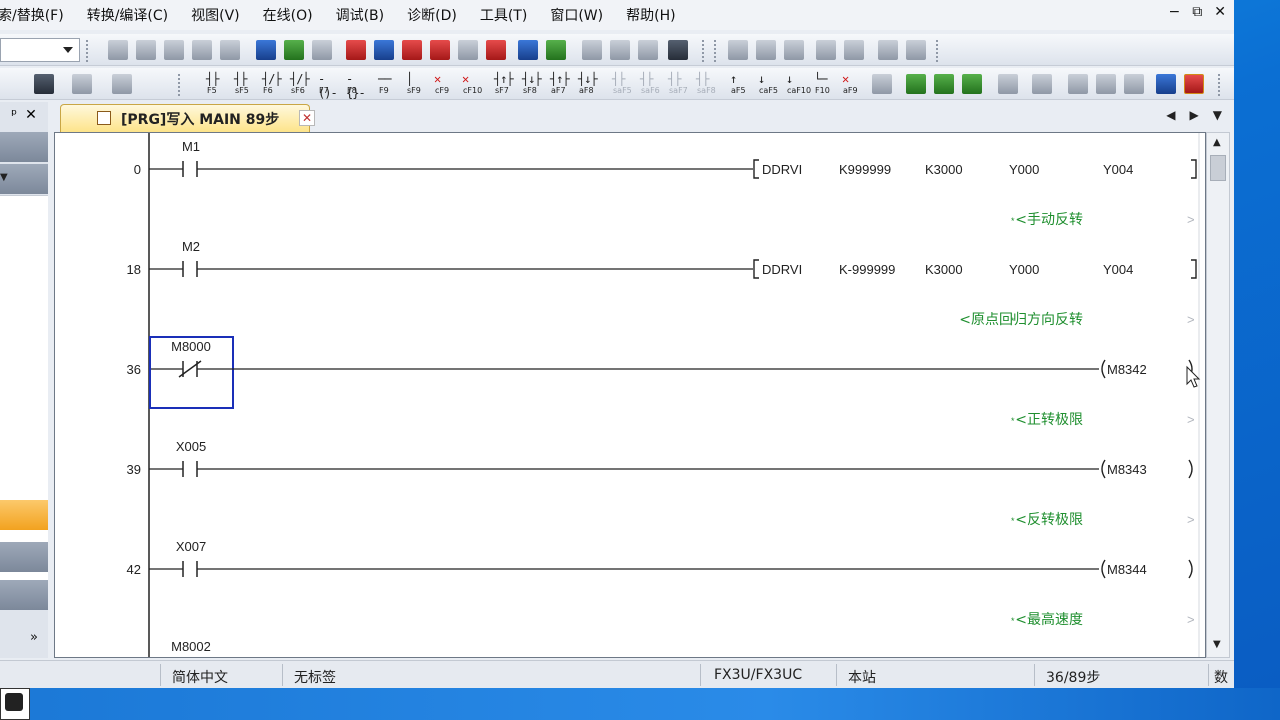 The width and height of the screenshot is (1280, 720). Describe the element at coordinates (1218, 168) in the screenshot. I see `scroll-thumb` at that location.